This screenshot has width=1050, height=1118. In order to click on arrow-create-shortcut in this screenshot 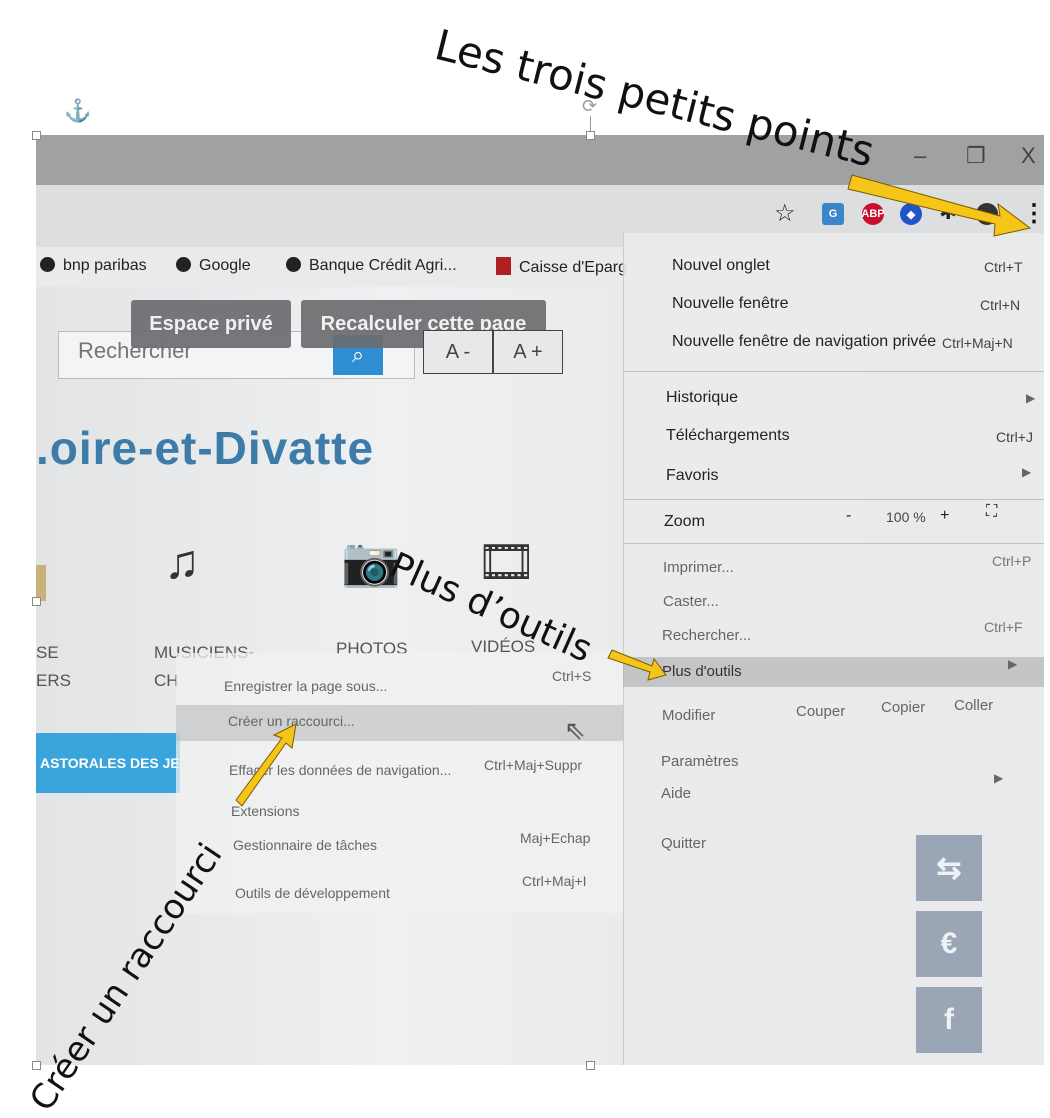, I will do `click(266, 765)`.